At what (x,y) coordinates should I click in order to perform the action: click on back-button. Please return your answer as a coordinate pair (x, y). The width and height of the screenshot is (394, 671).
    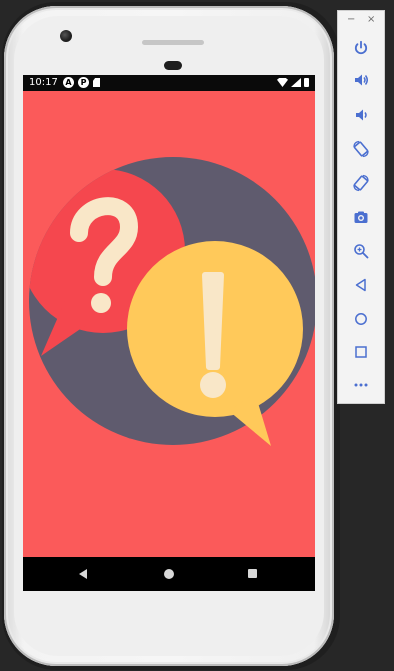
    Looking at the image, I should click on (361, 285).